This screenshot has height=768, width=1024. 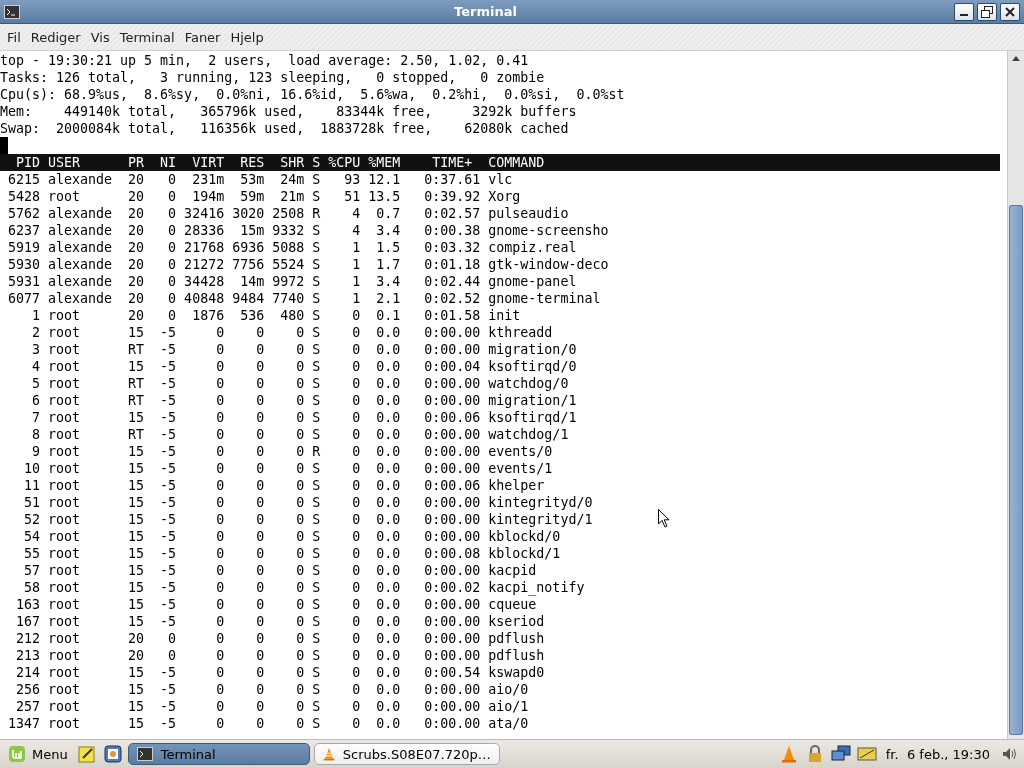 I want to click on summary-line: Cpu(s): 68.9%us, 8.6%sy, 0.0%ni, 16.6%id, 5.6%wa, 0.2%hi, 0.0%si, 0.0%st, so click(x=312, y=94).